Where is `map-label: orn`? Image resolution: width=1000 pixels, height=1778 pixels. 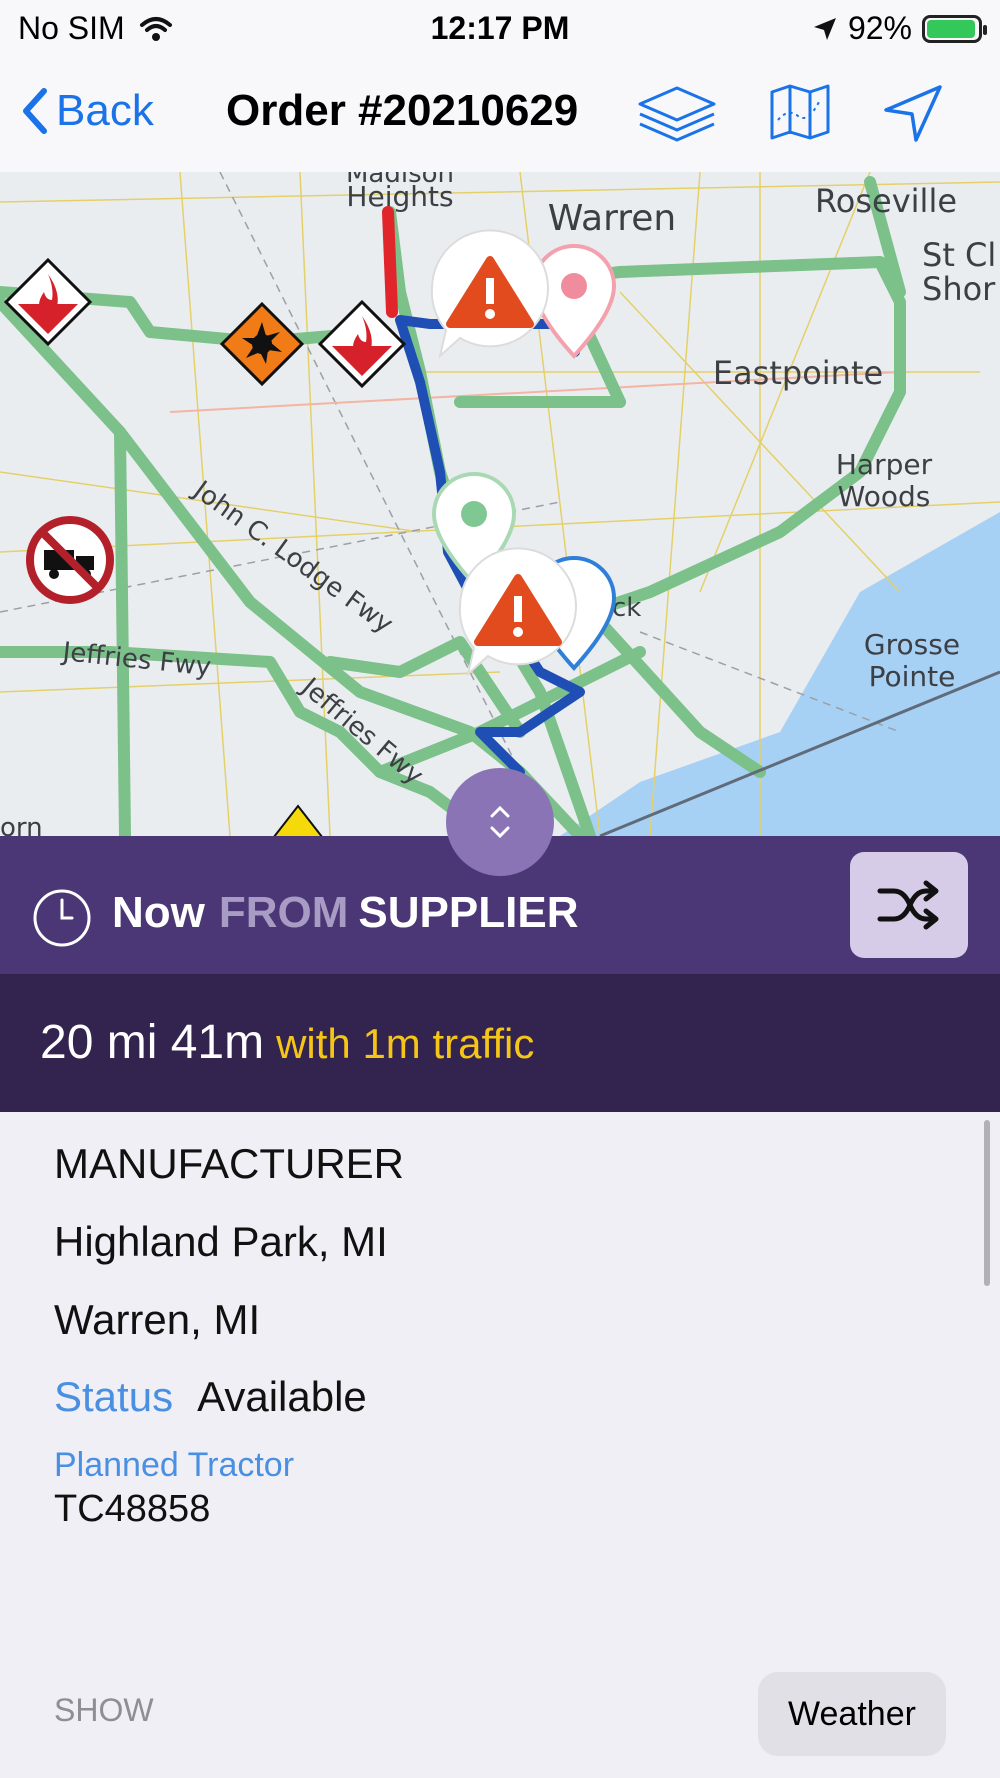 map-label: orn is located at coordinates (21, 824).